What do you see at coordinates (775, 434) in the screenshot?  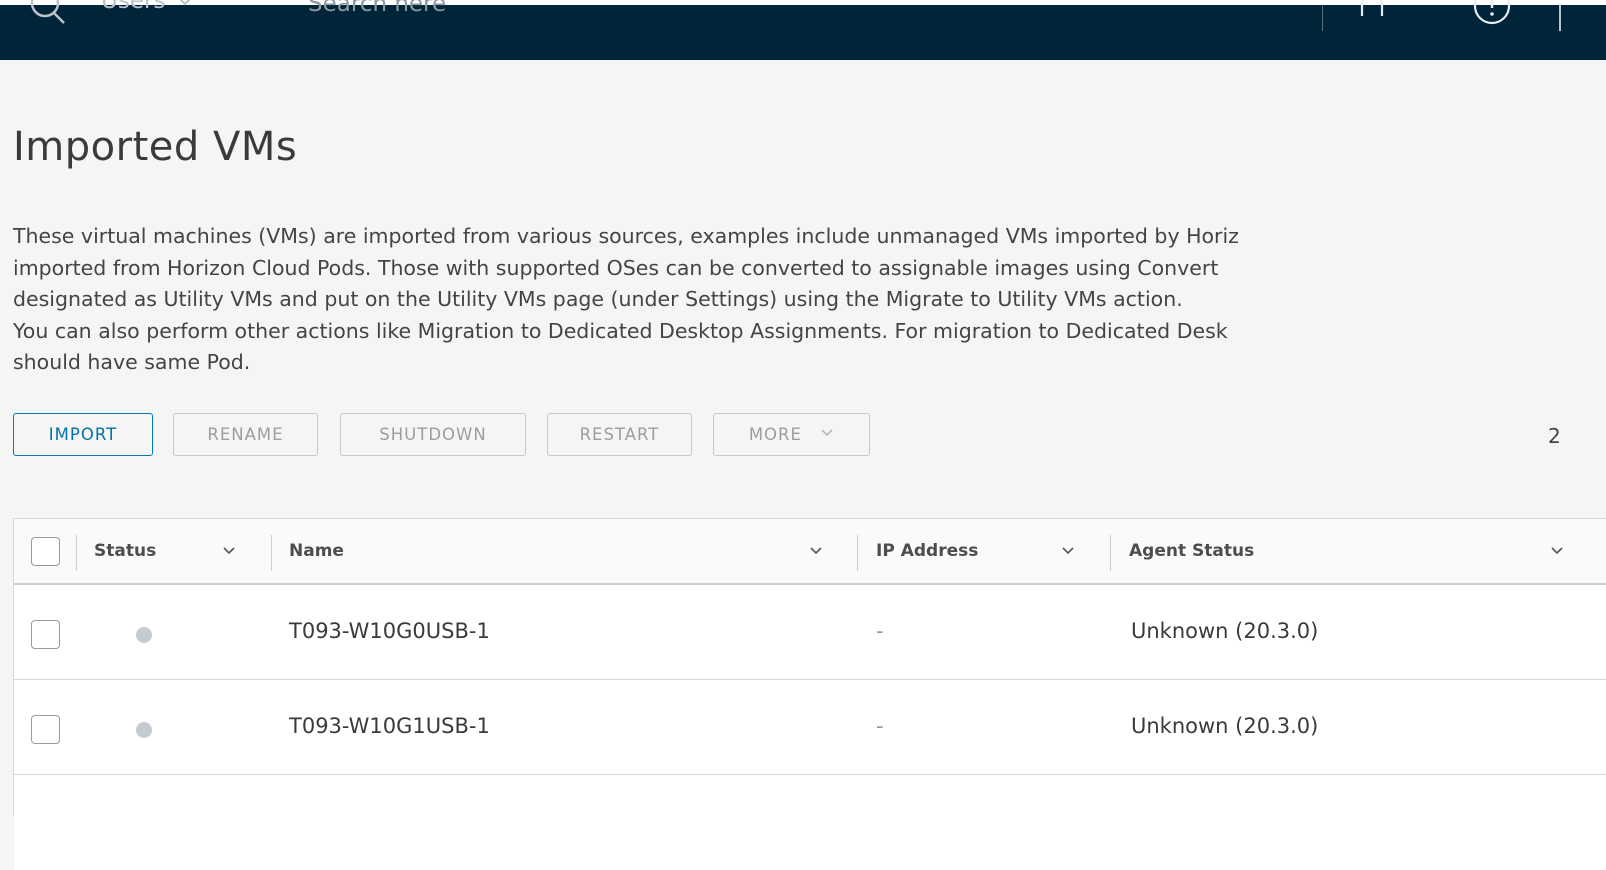 I see `more-button-label: MORE` at bounding box center [775, 434].